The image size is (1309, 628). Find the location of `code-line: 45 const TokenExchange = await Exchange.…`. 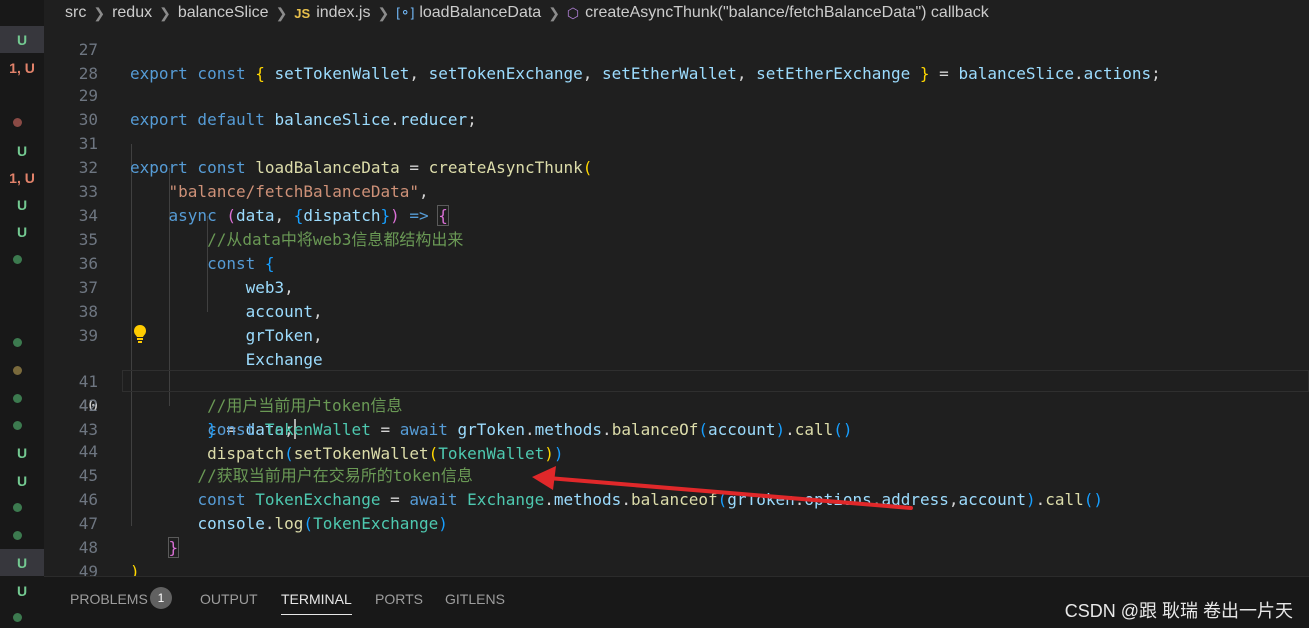

code-line: 45 const TokenExchange = await Exchange.… is located at coordinates (676, 474).